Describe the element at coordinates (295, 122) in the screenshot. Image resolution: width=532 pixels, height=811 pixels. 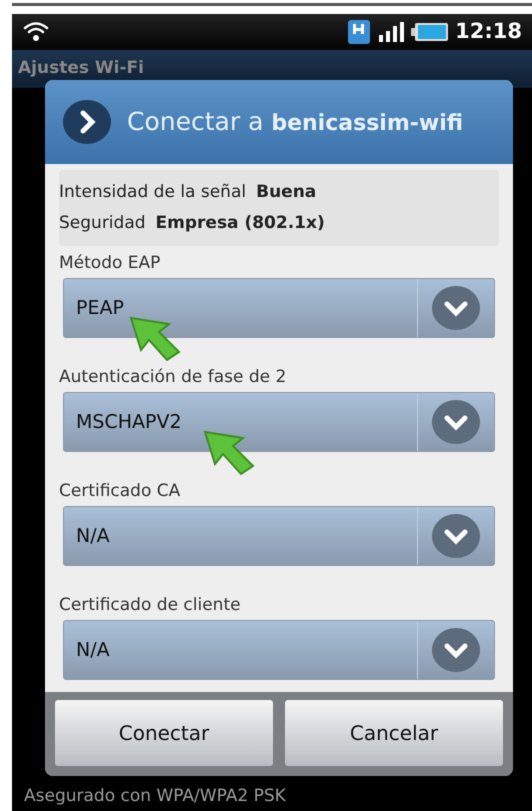
I see `dialog-title: Conectar a benicassim-wifi` at that location.